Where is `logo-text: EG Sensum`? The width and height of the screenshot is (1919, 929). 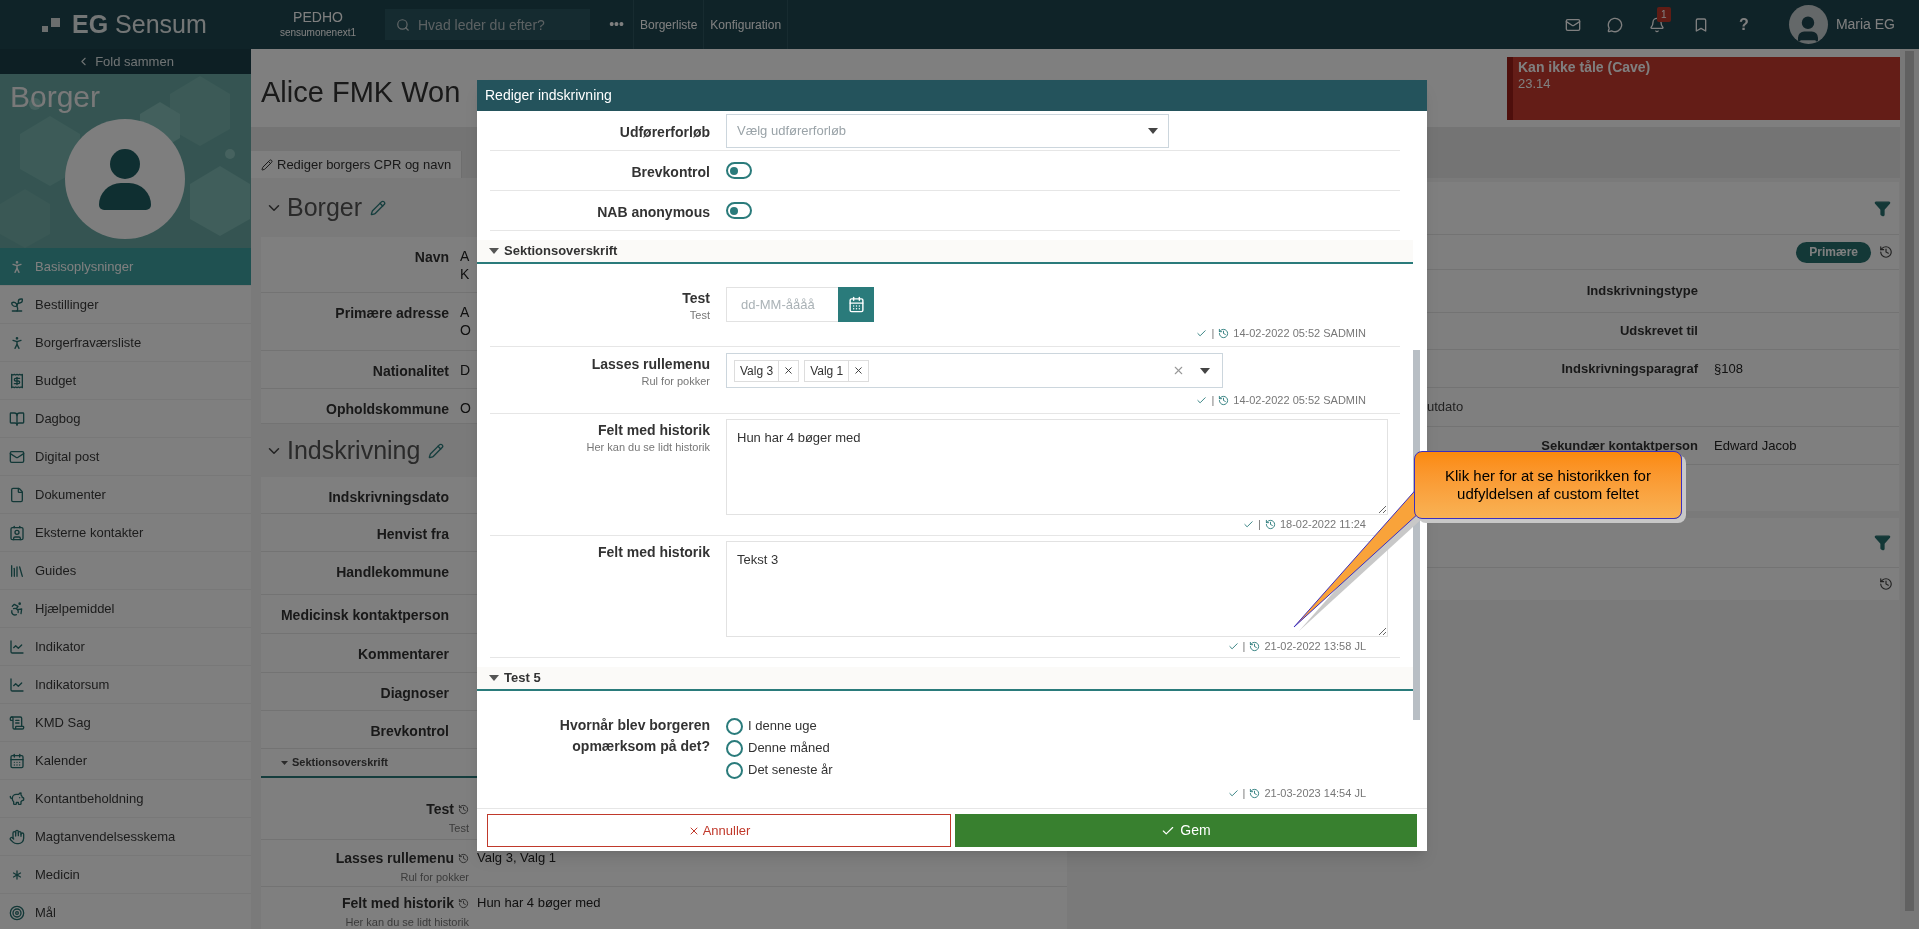 logo-text: EG Sensum is located at coordinates (139, 24).